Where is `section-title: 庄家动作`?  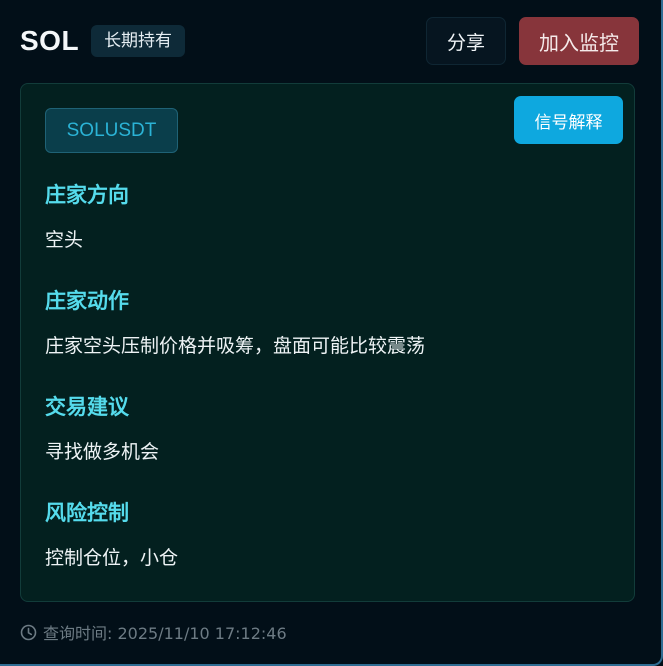 section-title: 庄家动作 is located at coordinates (87, 301).